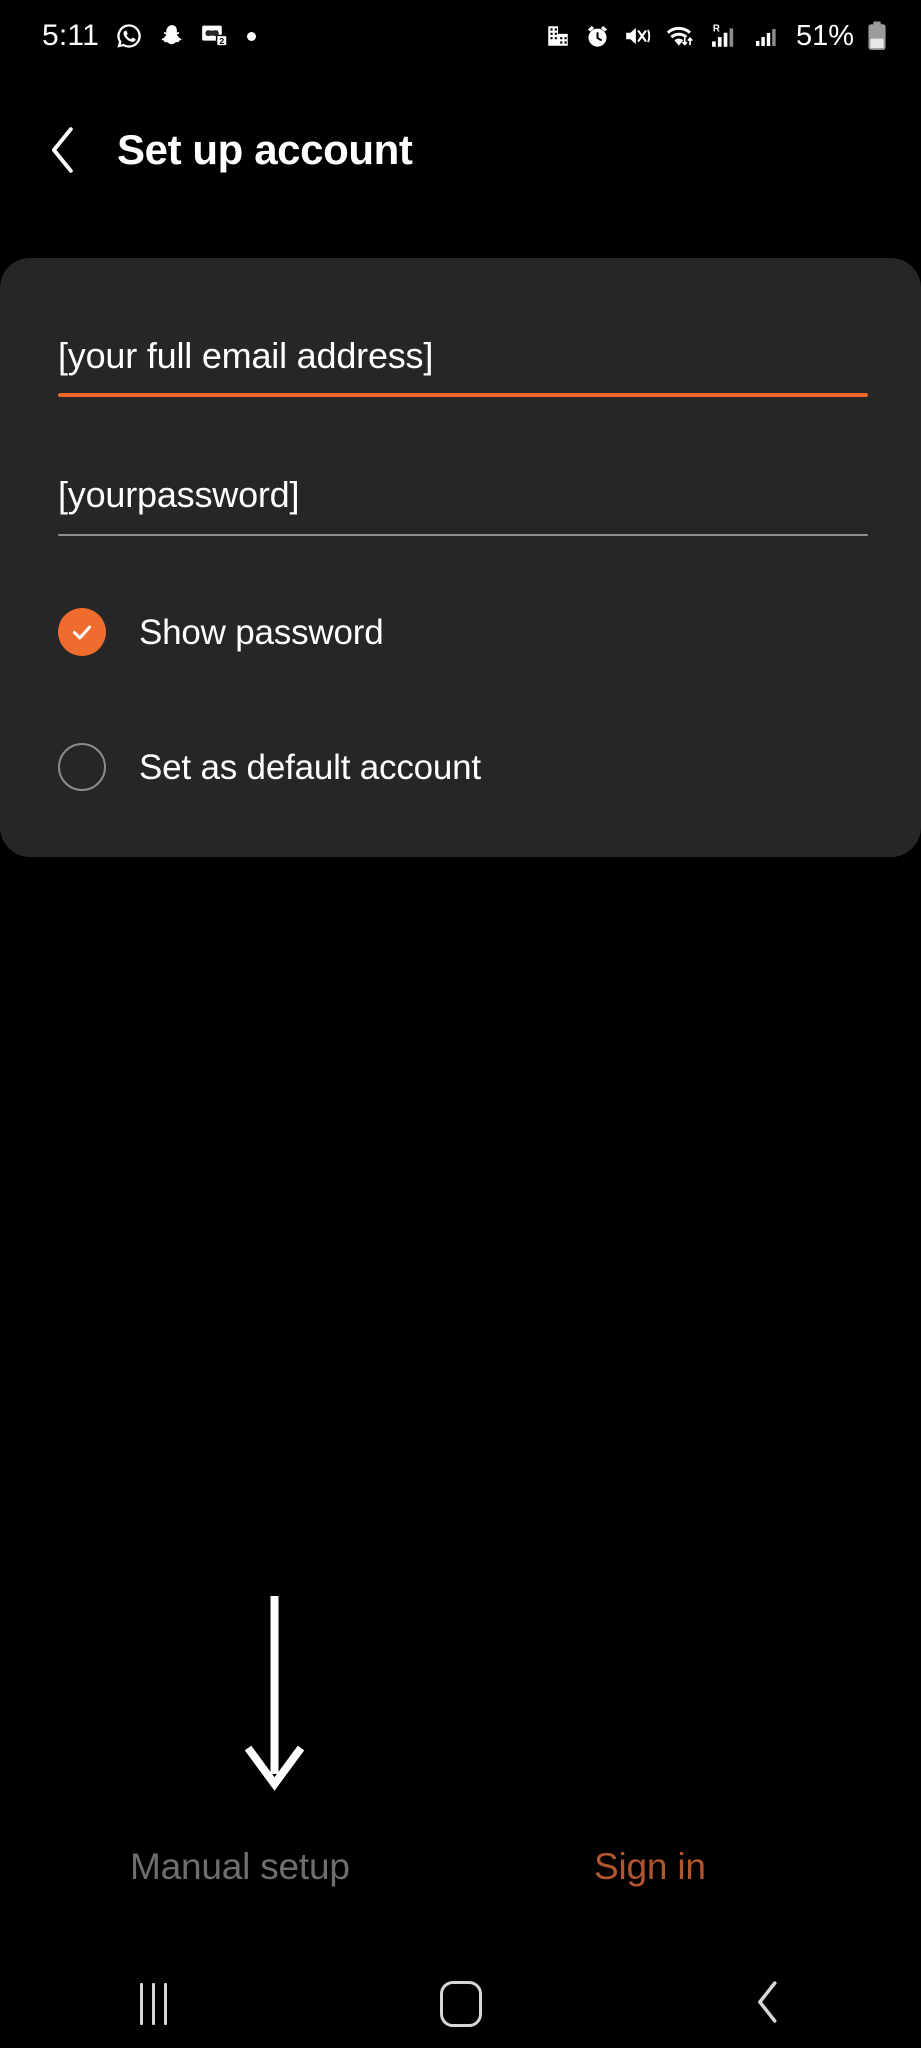 Image resolution: width=921 pixels, height=2048 pixels. Describe the element at coordinates (767, 36) in the screenshot. I see `signal-bars-icon` at that location.